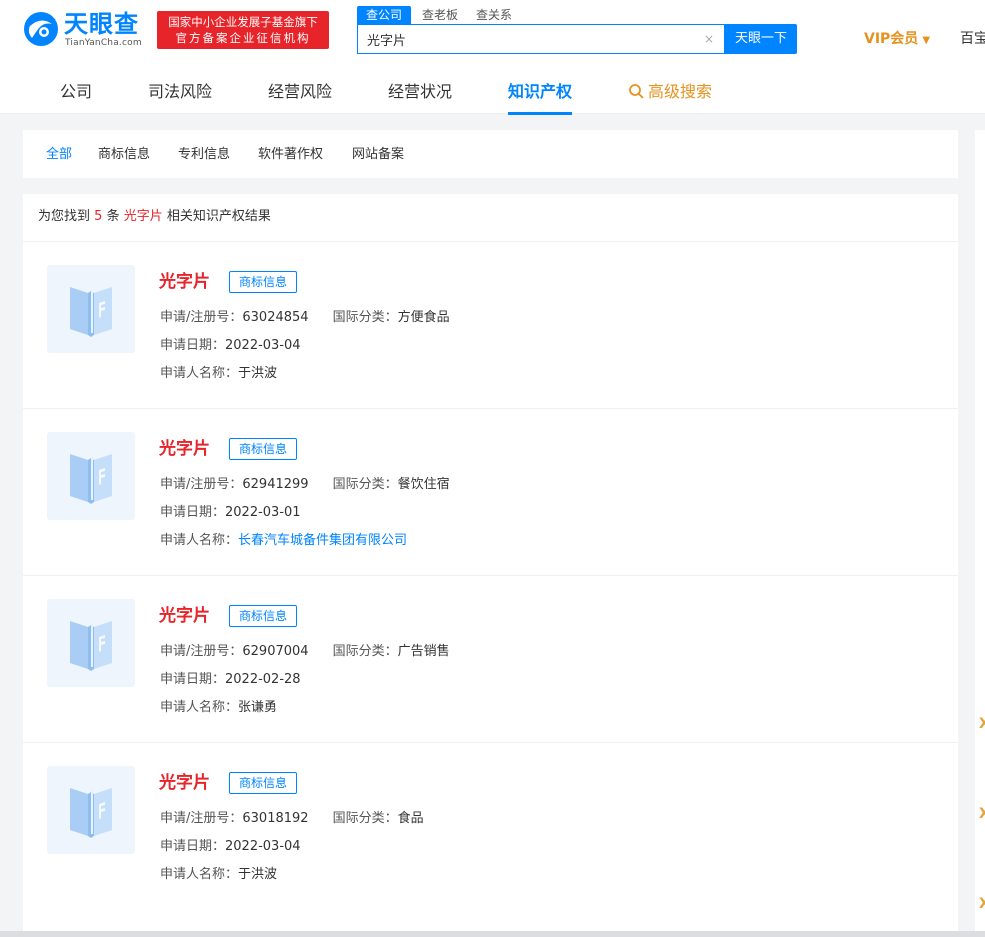 The image size is (985, 937). Describe the element at coordinates (305, 485) in the screenshot. I see `reg-info-line: 申请/注册号：62941299 国际分类：餐饮住宿` at that location.